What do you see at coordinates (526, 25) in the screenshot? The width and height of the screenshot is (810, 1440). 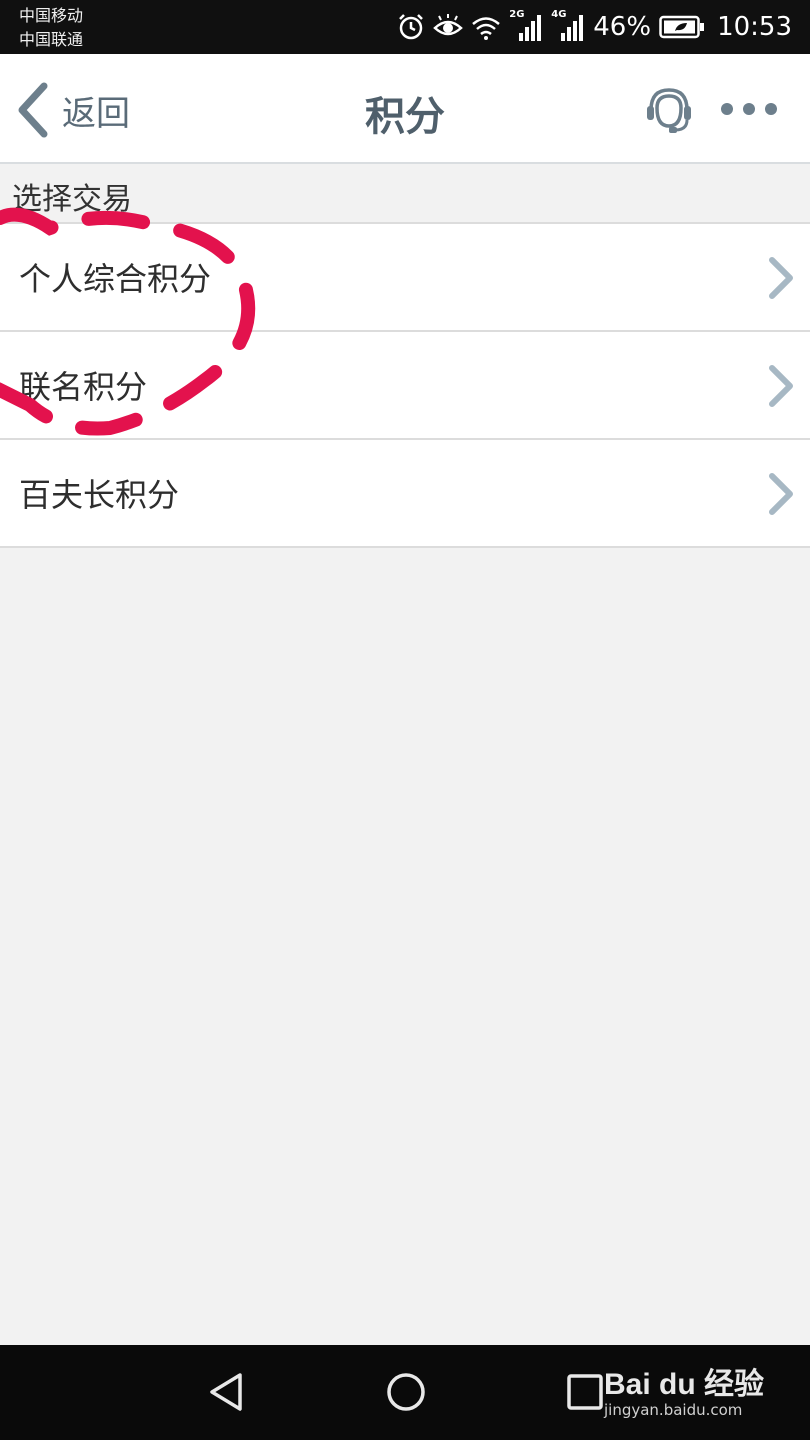 I see `signal-1: 2G` at bounding box center [526, 25].